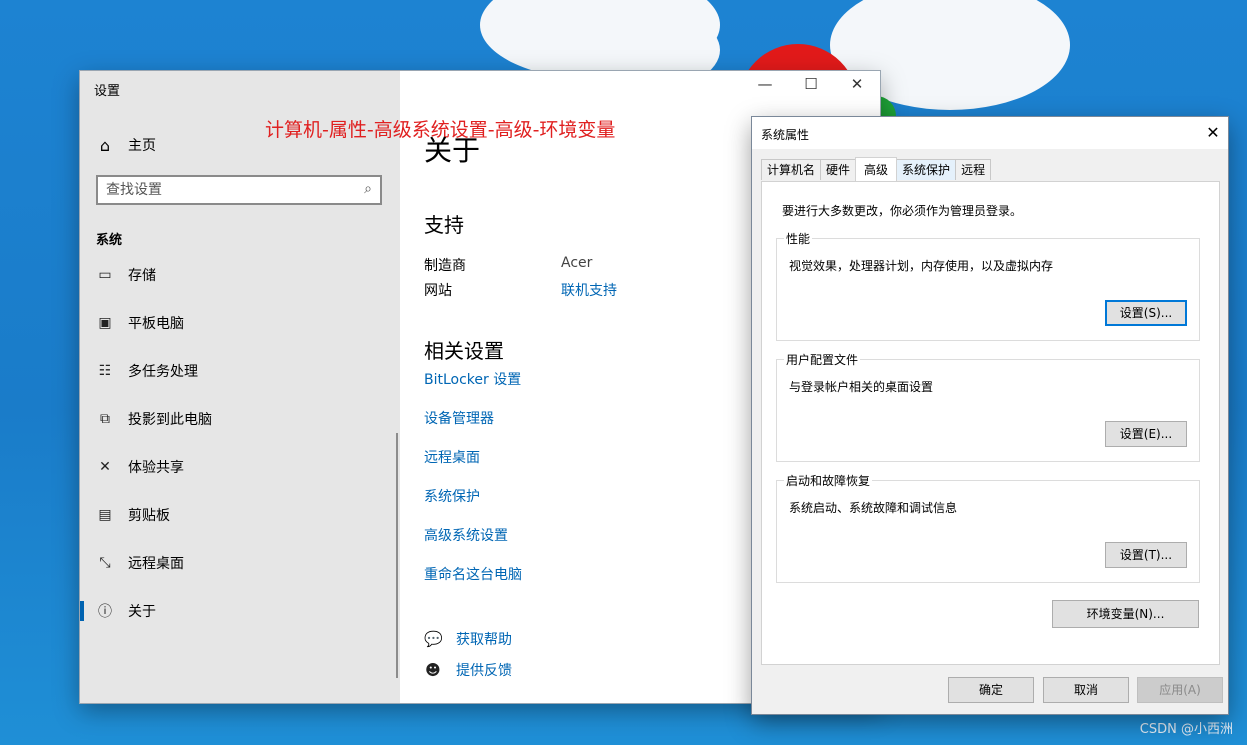 This screenshot has height=745, width=1247. I want to click on storage-icon: ▭, so click(105, 275).